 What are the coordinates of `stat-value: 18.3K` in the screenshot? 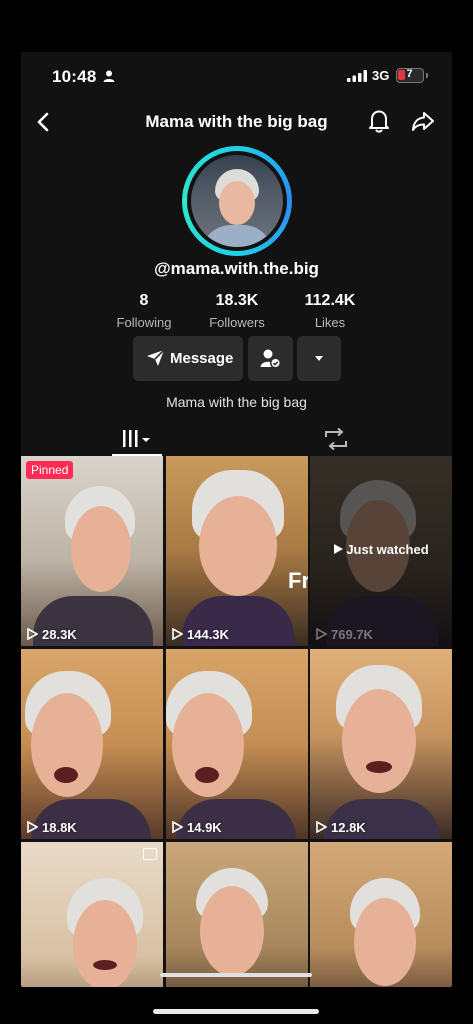 It's located at (237, 300).